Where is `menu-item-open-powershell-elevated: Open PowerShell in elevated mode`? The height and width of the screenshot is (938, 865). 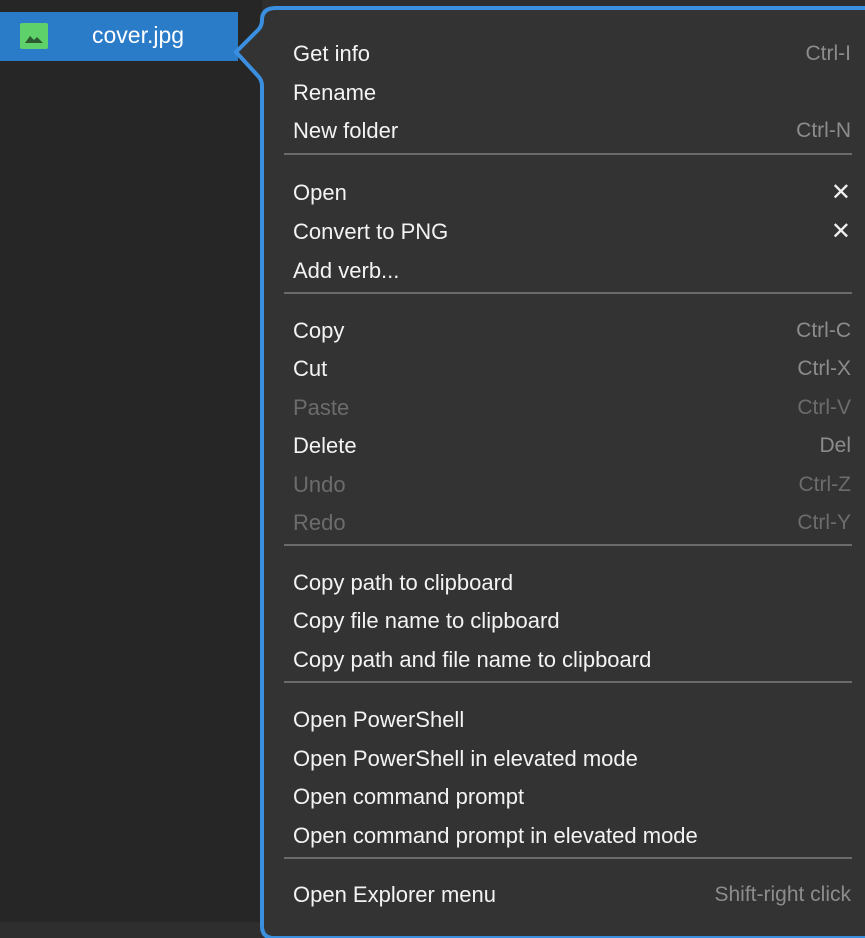 menu-item-open-powershell-elevated: Open PowerShell in elevated mode is located at coordinates (572, 759).